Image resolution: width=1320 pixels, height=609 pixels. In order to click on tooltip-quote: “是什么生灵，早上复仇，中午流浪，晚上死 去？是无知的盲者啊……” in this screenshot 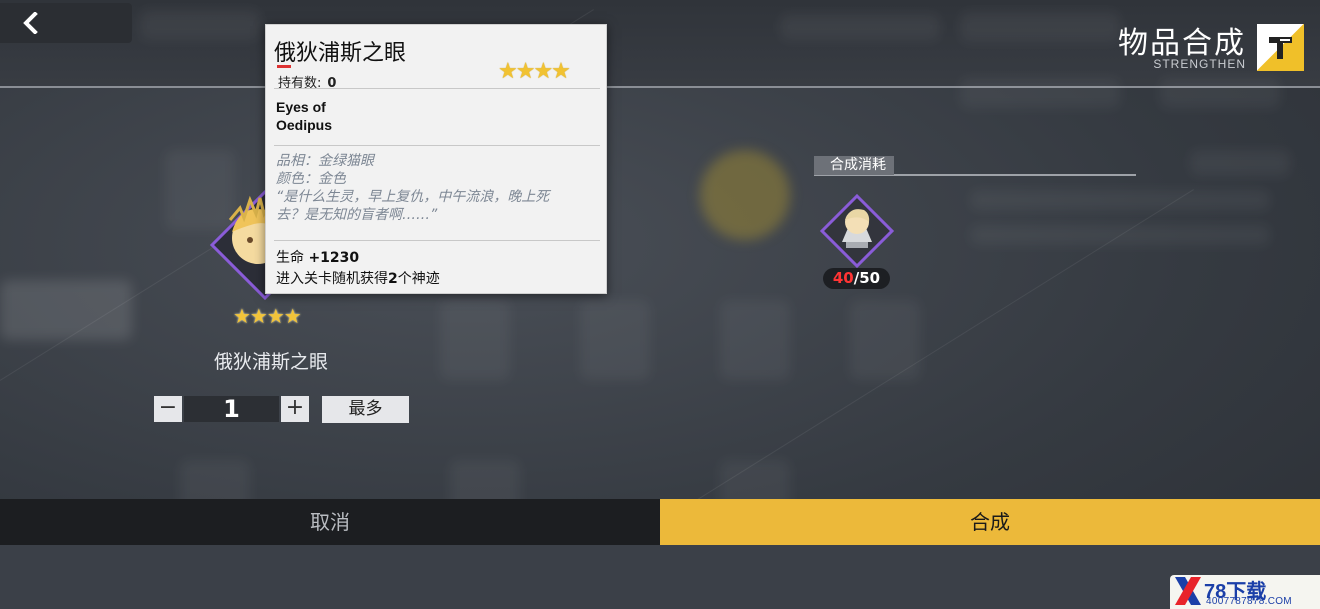, I will do `click(413, 206)`.